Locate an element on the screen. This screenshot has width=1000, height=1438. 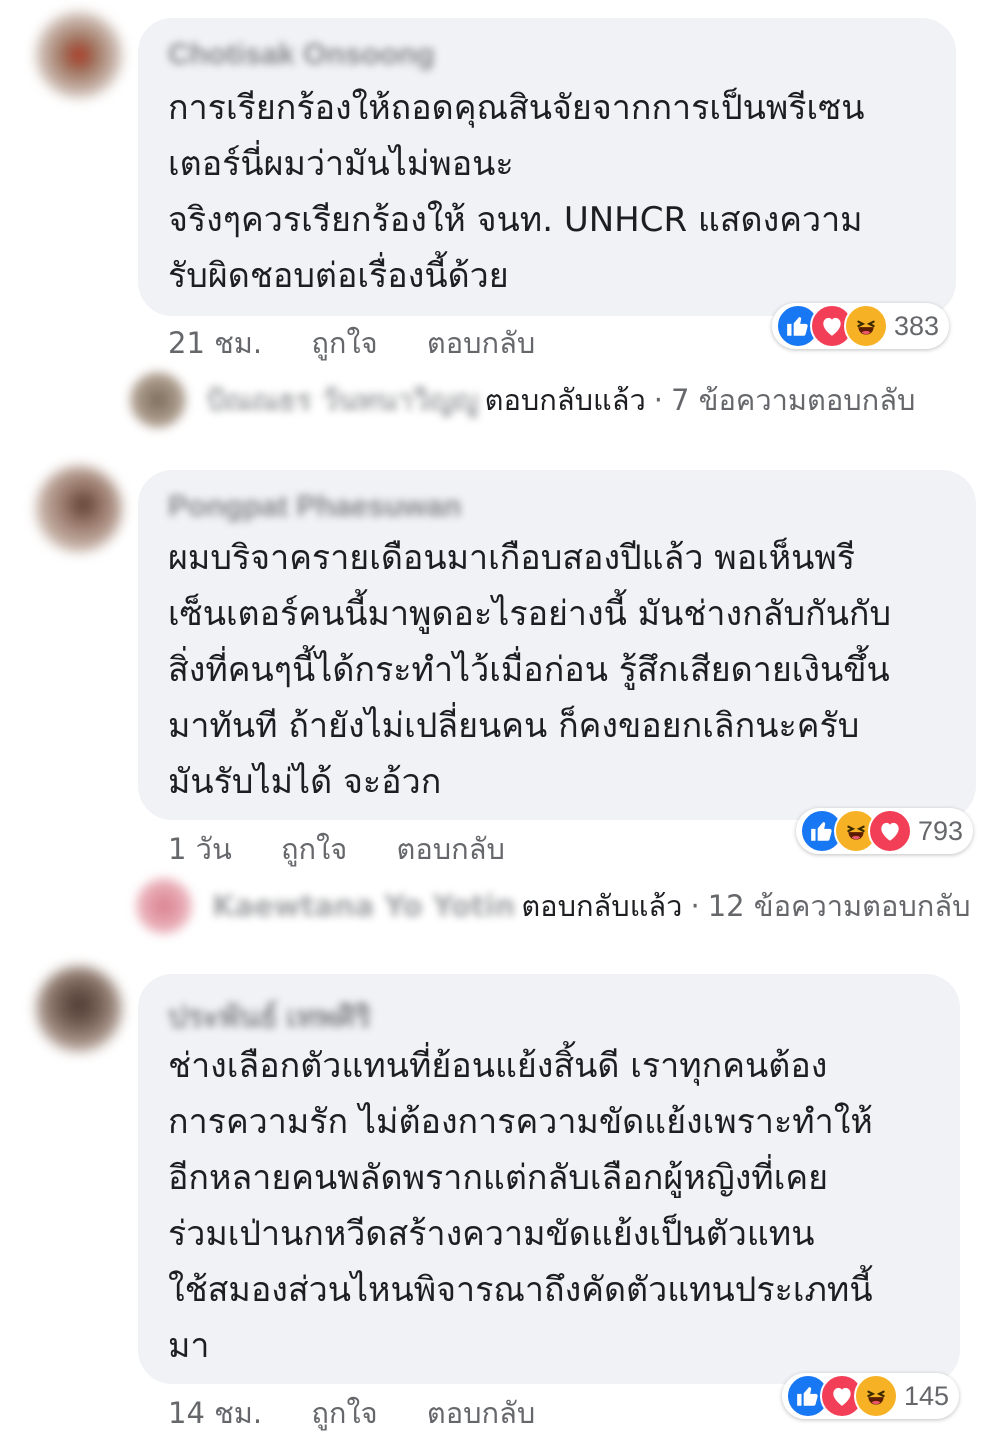
reaction-summary: 793 is located at coordinates (885, 831).